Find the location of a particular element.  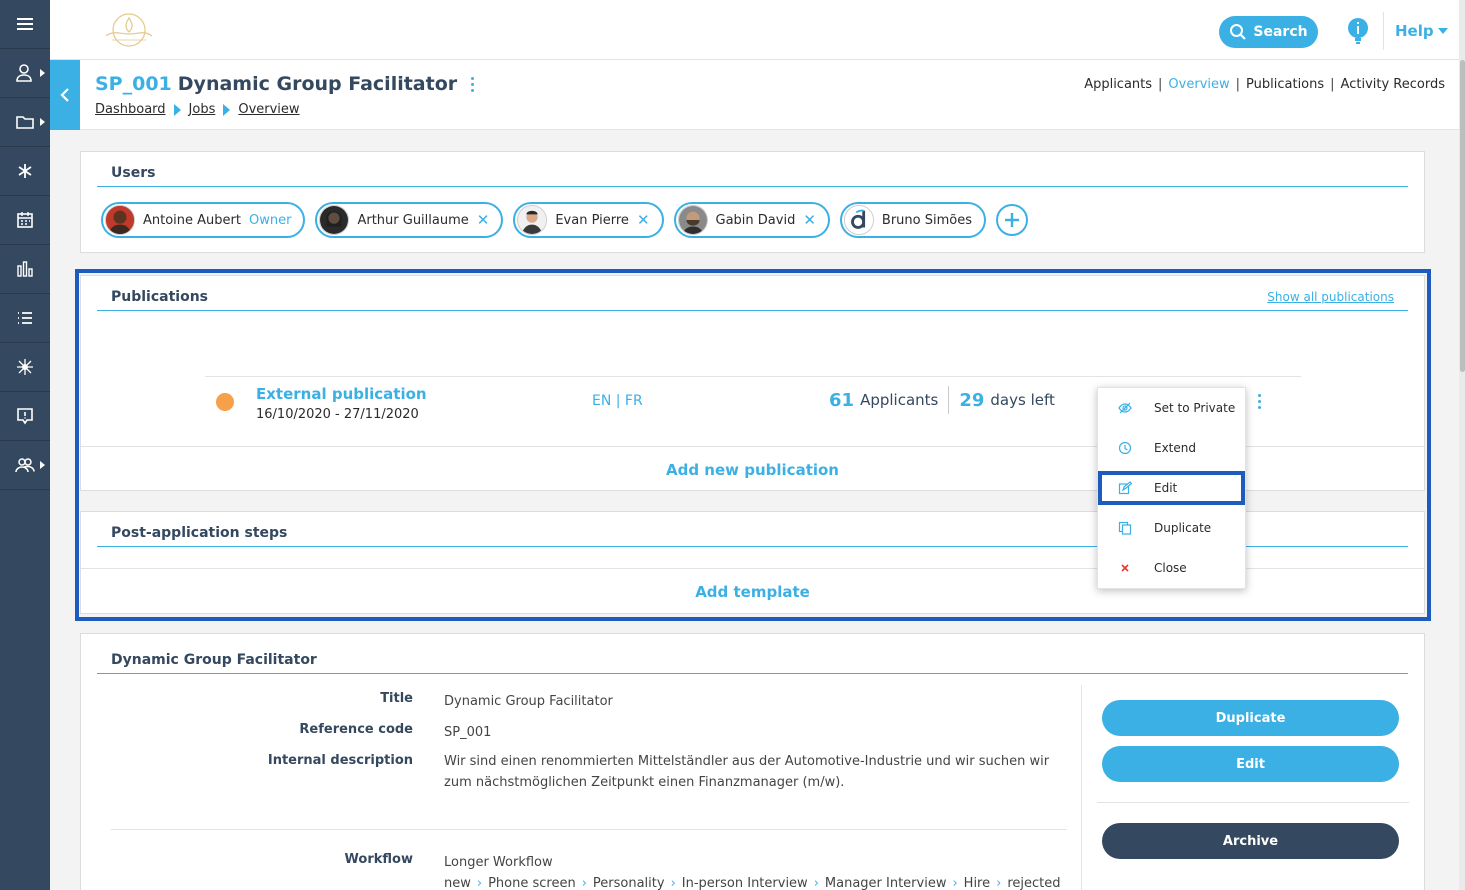

menu-item-close: Close is located at coordinates (1171, 568).